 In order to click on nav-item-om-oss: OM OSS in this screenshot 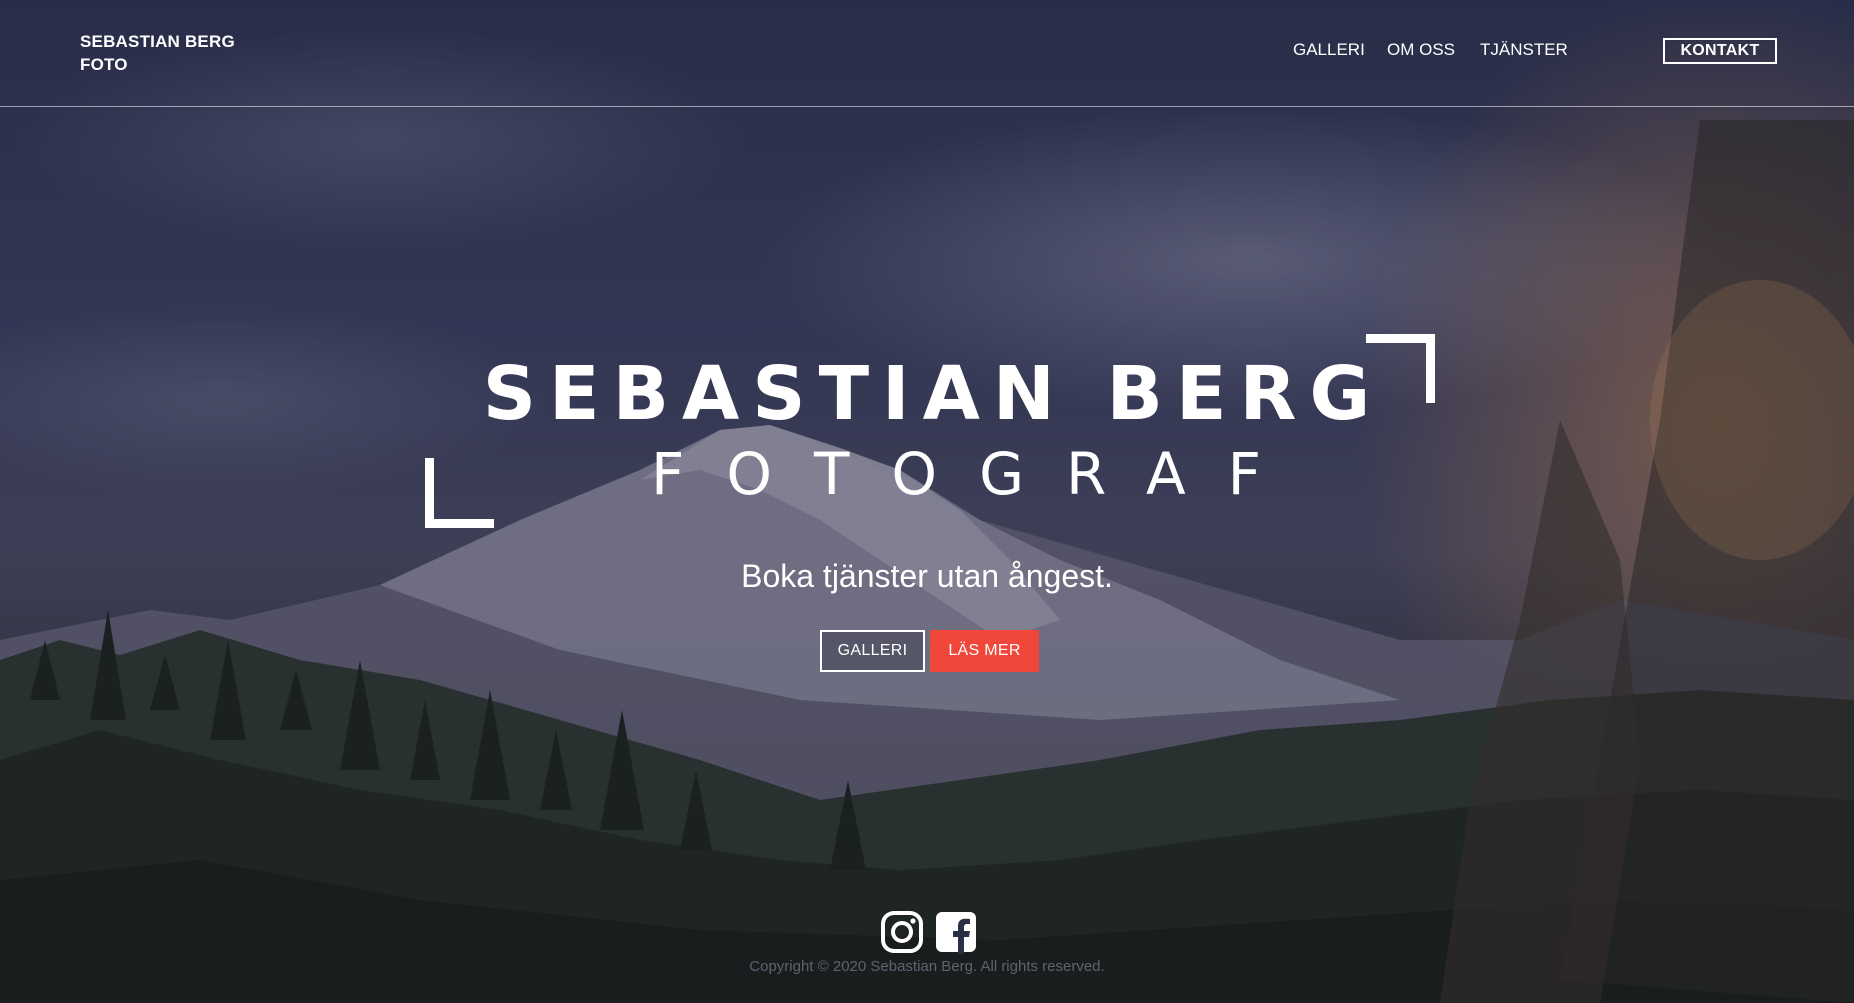, I will do `click(1421, 50)`.